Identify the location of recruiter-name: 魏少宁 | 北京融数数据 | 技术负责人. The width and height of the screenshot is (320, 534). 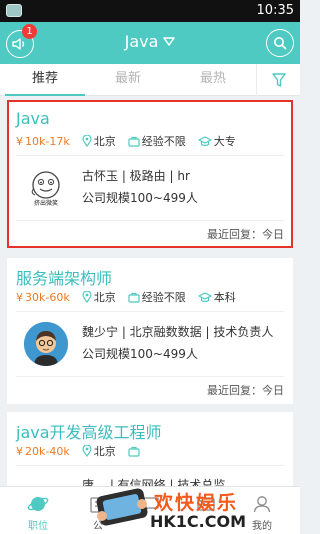
(178, 332).